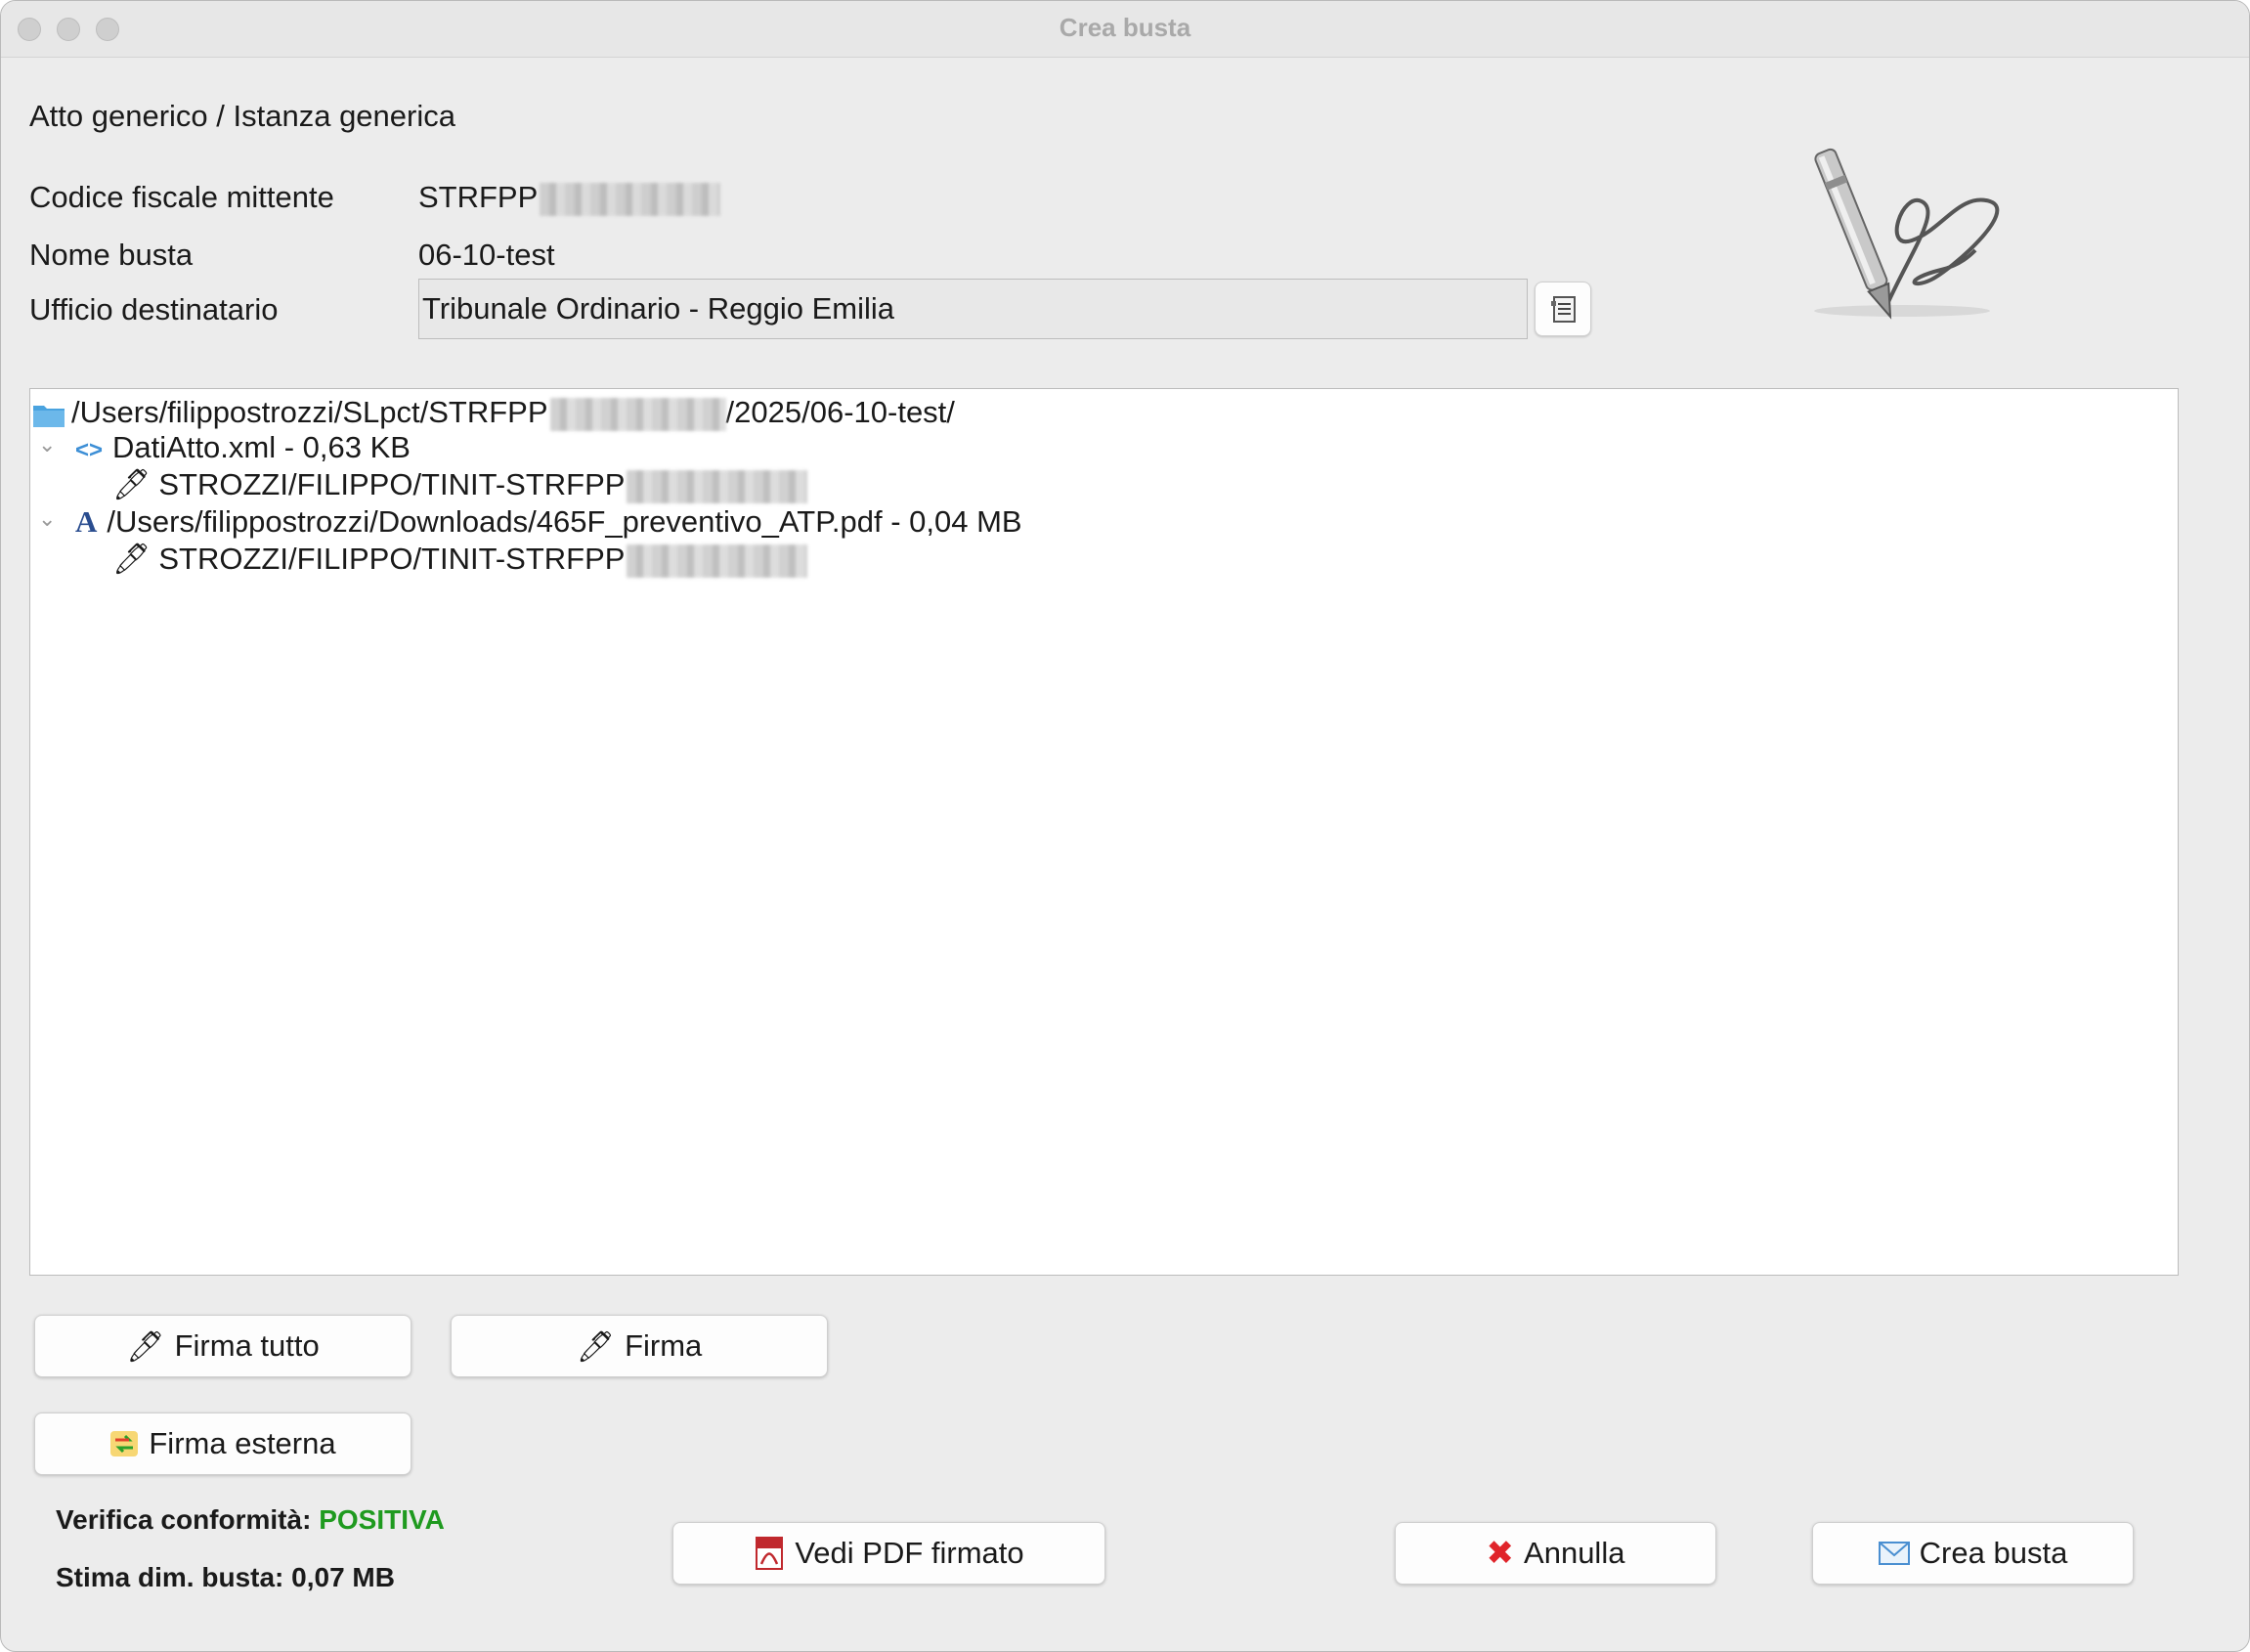 The height and width of the screenshot is (1652, 2250). What do you see at coordinates (154, 309) in the screenshot?
I see `office-label: Ufficio destinatario` at bounding box center [154, 309].